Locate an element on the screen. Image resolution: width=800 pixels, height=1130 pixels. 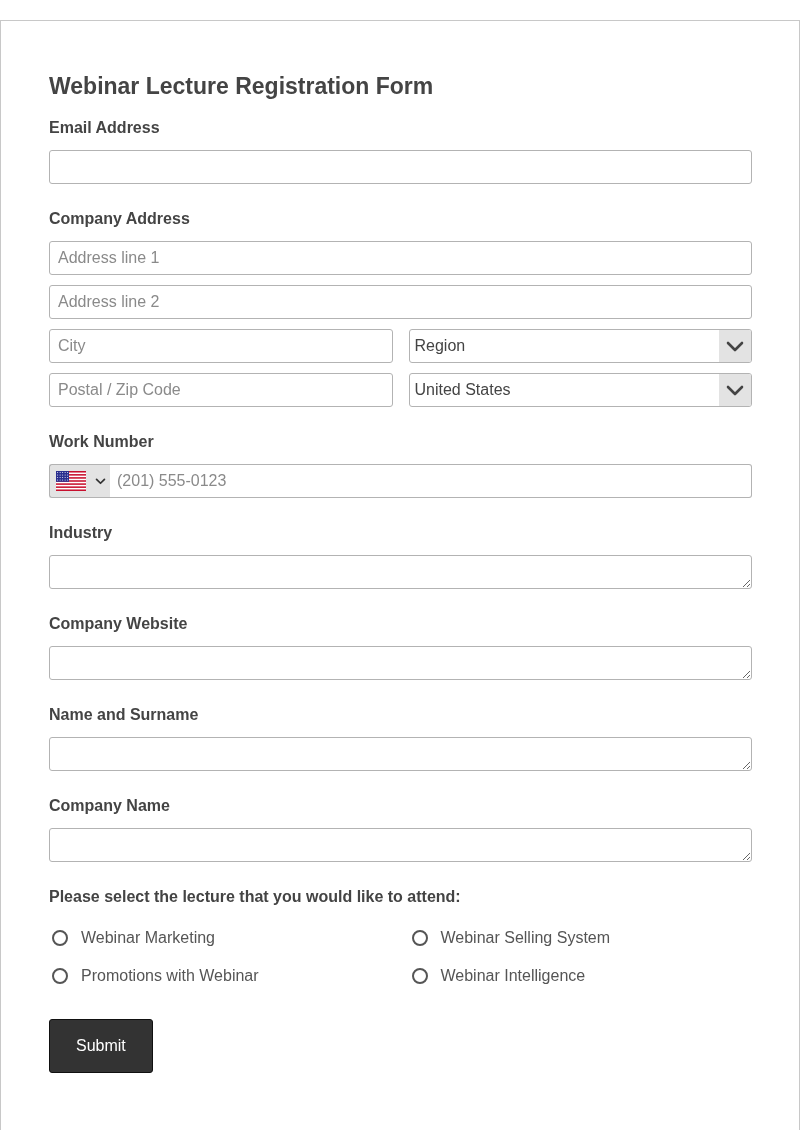
region-select: Region is located at coordinates (580, 346).